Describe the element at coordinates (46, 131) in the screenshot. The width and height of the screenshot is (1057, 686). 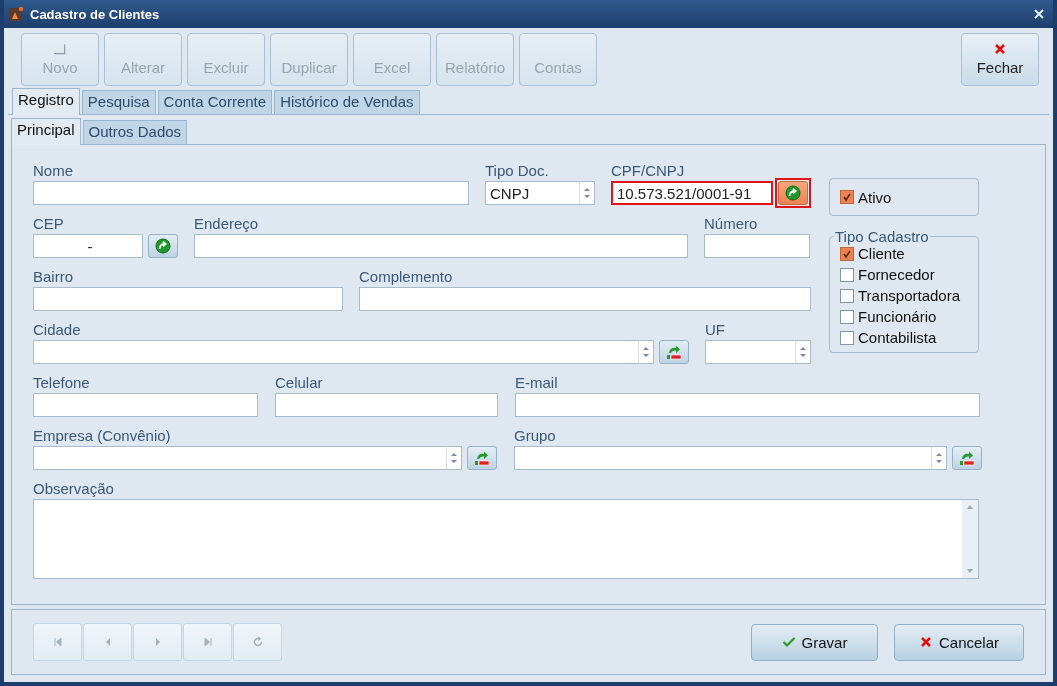
I see `tab: Principal` at that location.